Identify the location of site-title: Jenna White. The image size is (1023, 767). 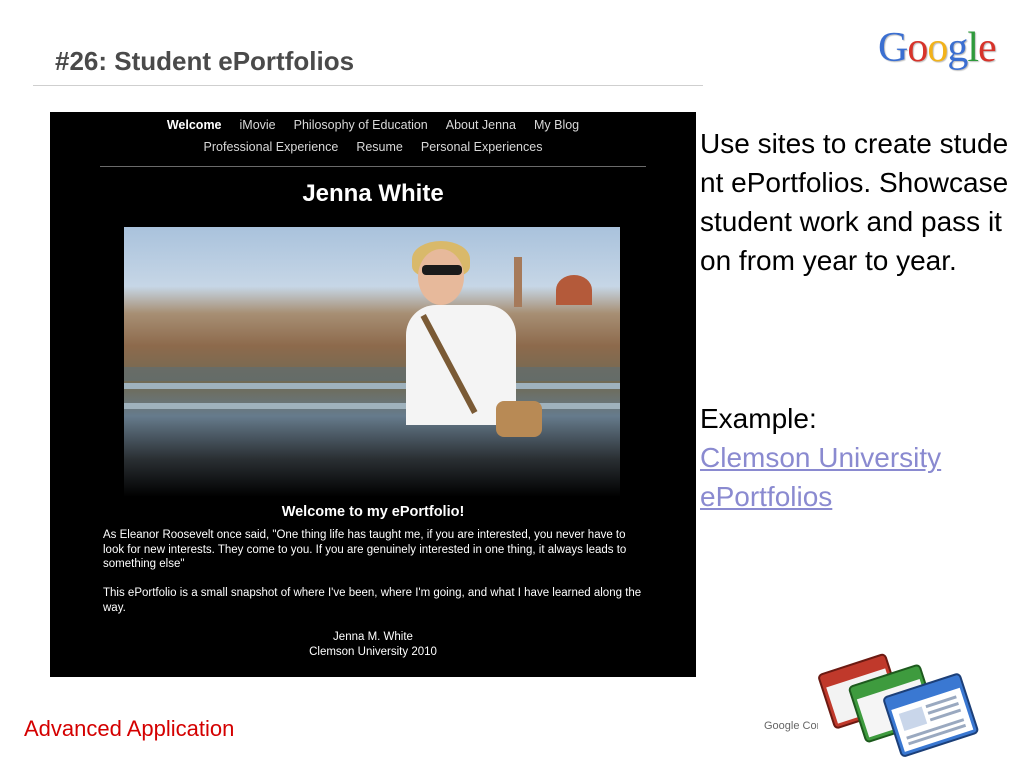
(373, 193).